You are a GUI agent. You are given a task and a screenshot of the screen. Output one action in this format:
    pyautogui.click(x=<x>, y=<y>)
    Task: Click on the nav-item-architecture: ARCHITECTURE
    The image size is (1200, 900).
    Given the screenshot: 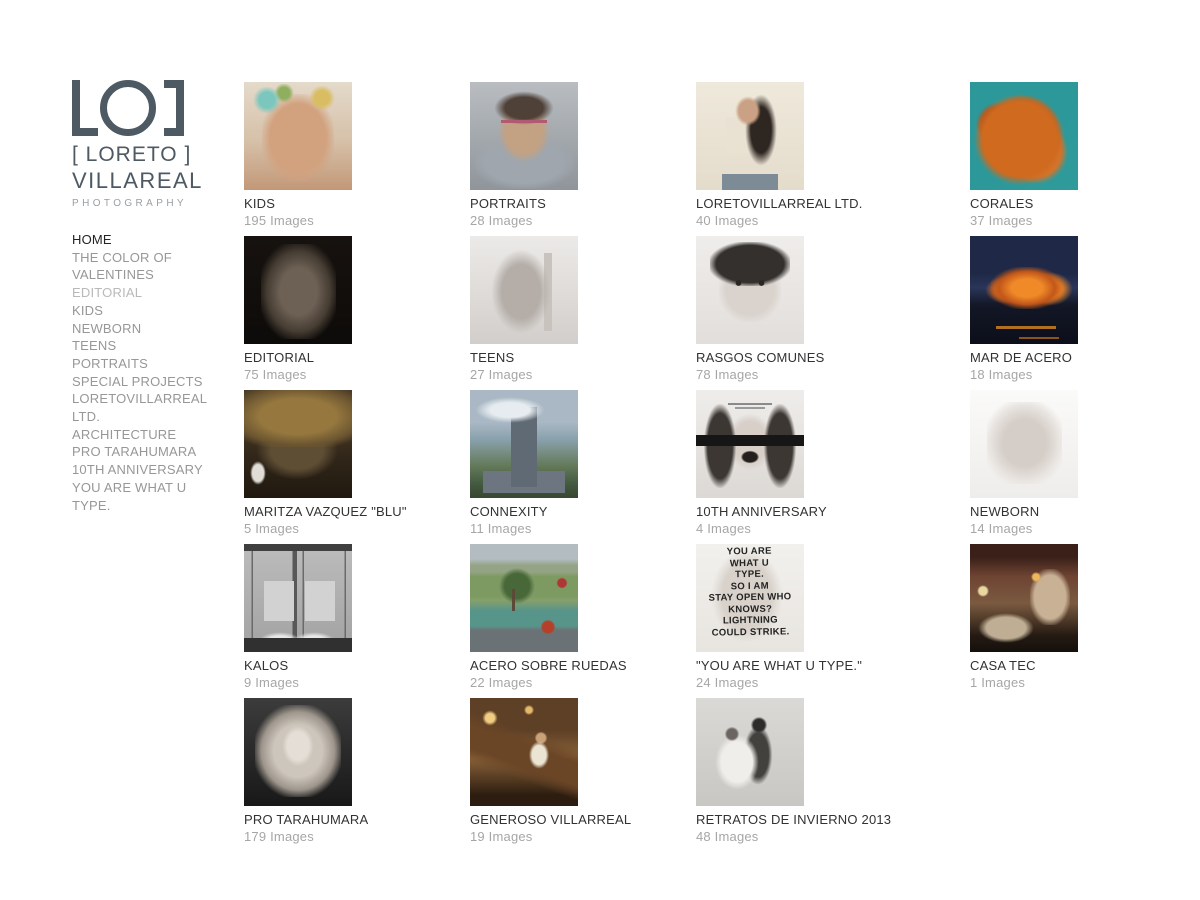 What is the action you would take?
    pyautogui.click(x=146, y=435)
    